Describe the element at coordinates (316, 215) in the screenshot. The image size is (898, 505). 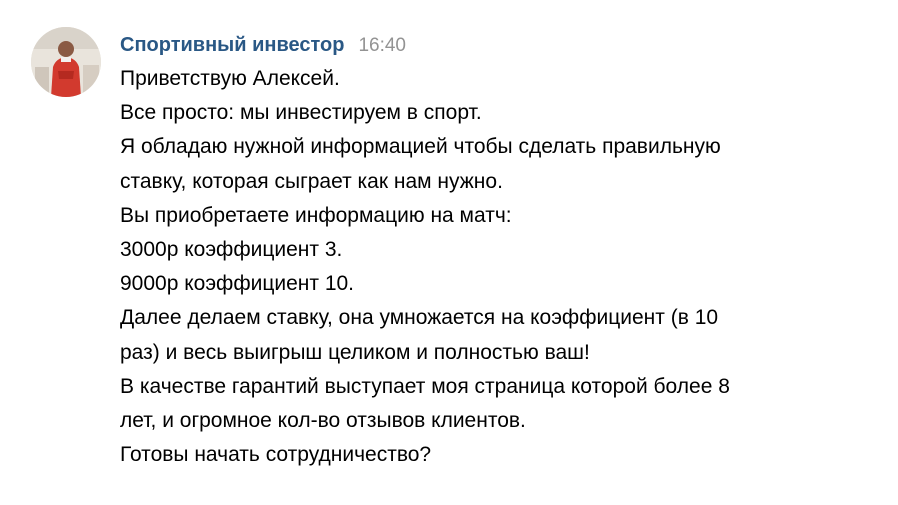
I see `message-line: Вы приобретаете информацию на матч:` at that location.